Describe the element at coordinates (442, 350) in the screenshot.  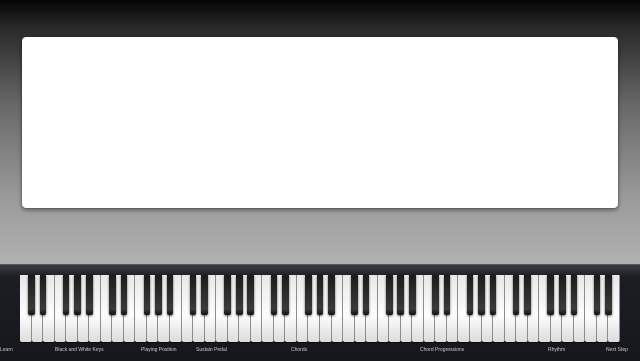
I see `nav-item-chord-progressions: Chord Progressions` at that location.